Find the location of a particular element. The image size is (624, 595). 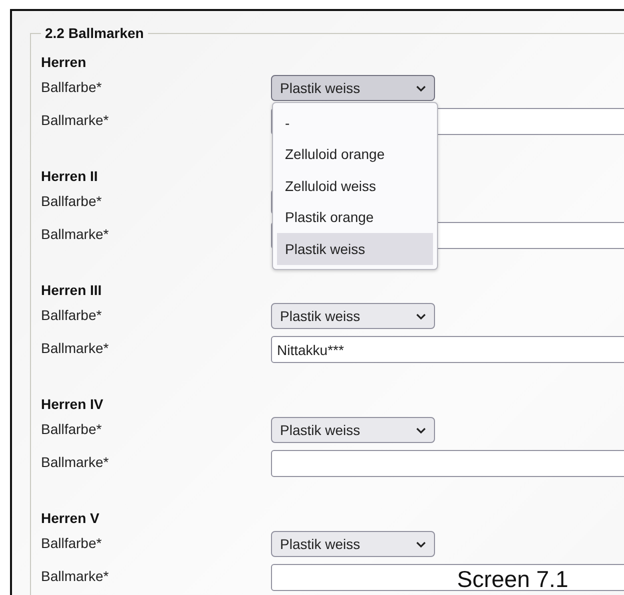

dropdown-option: Plastik orange is located at coordinates (355, 217).